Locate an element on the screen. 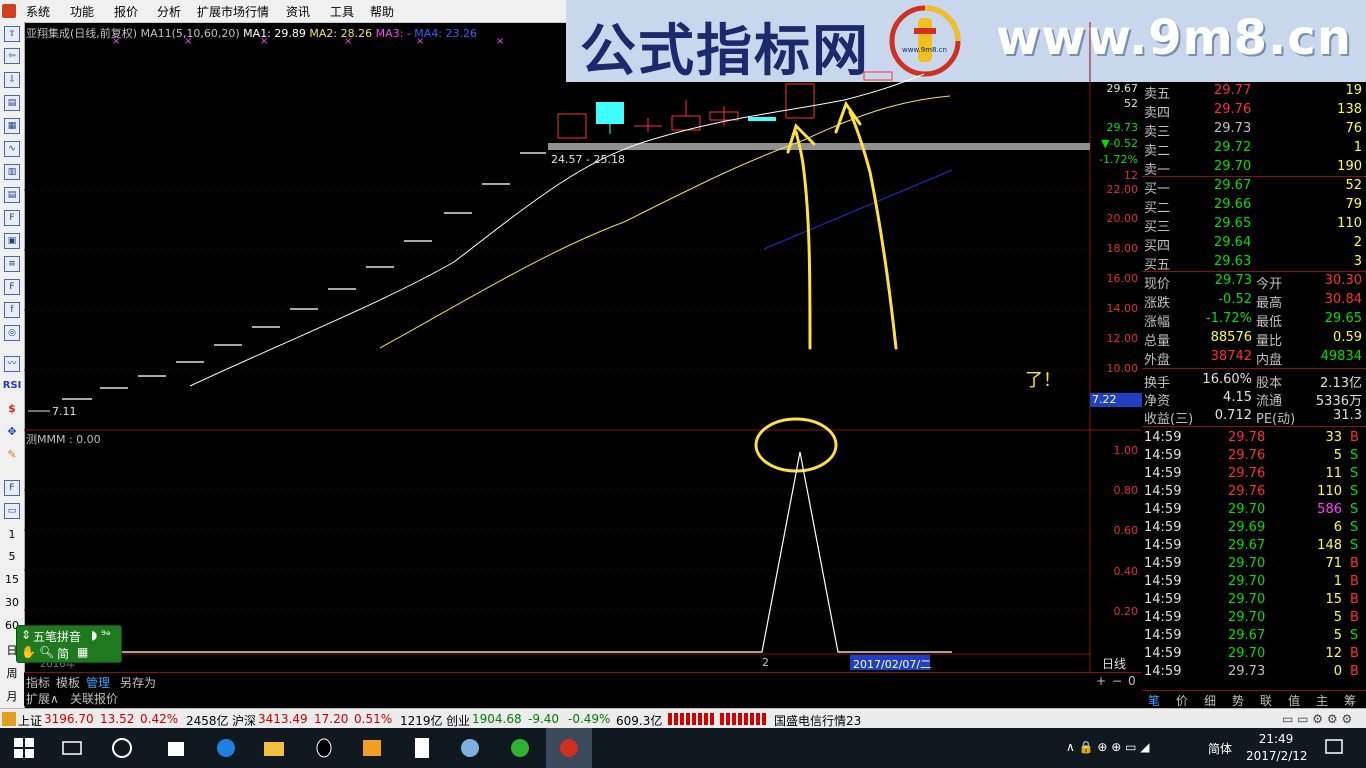 This screenshot has height=768, width=1366. ask-row: 卖三 29.73 76 is located at coordinates (1254, 130).